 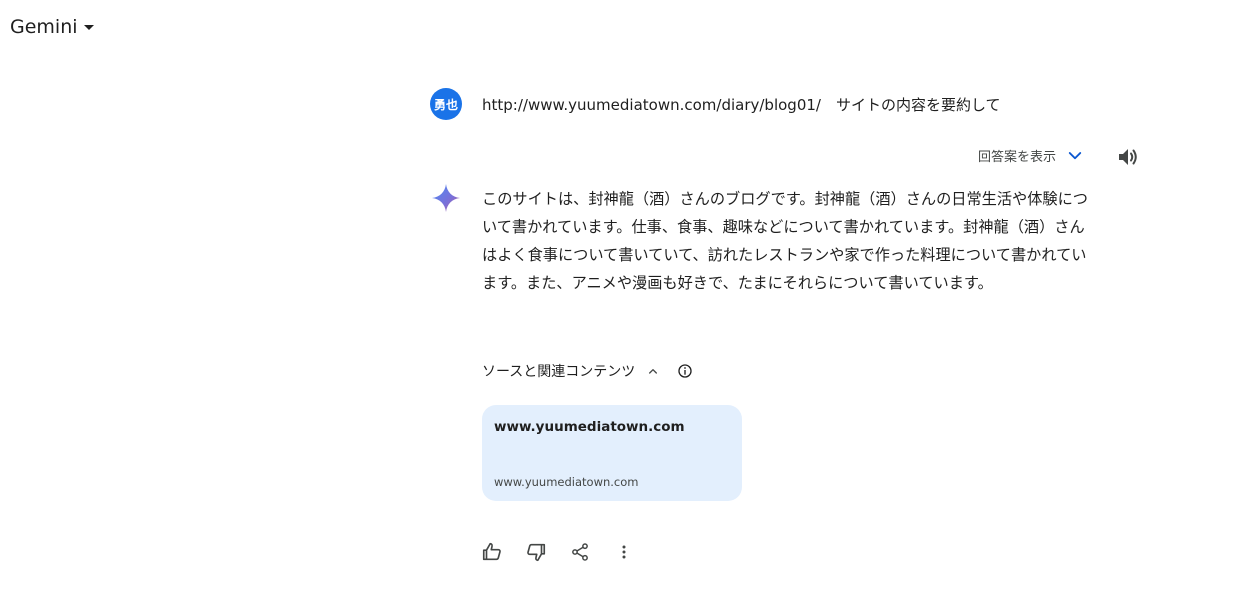 I want to click on share-button, so click(x=580, y=552).